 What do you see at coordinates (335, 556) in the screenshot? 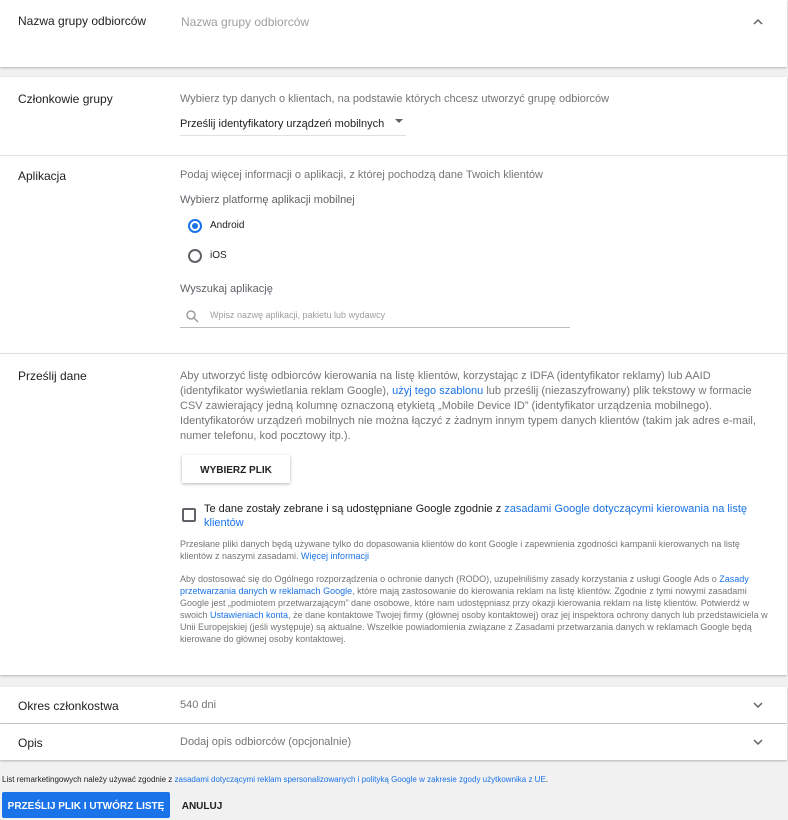
I see `learn-more-link: Więcej informacji` at bounding box center [335, 556].